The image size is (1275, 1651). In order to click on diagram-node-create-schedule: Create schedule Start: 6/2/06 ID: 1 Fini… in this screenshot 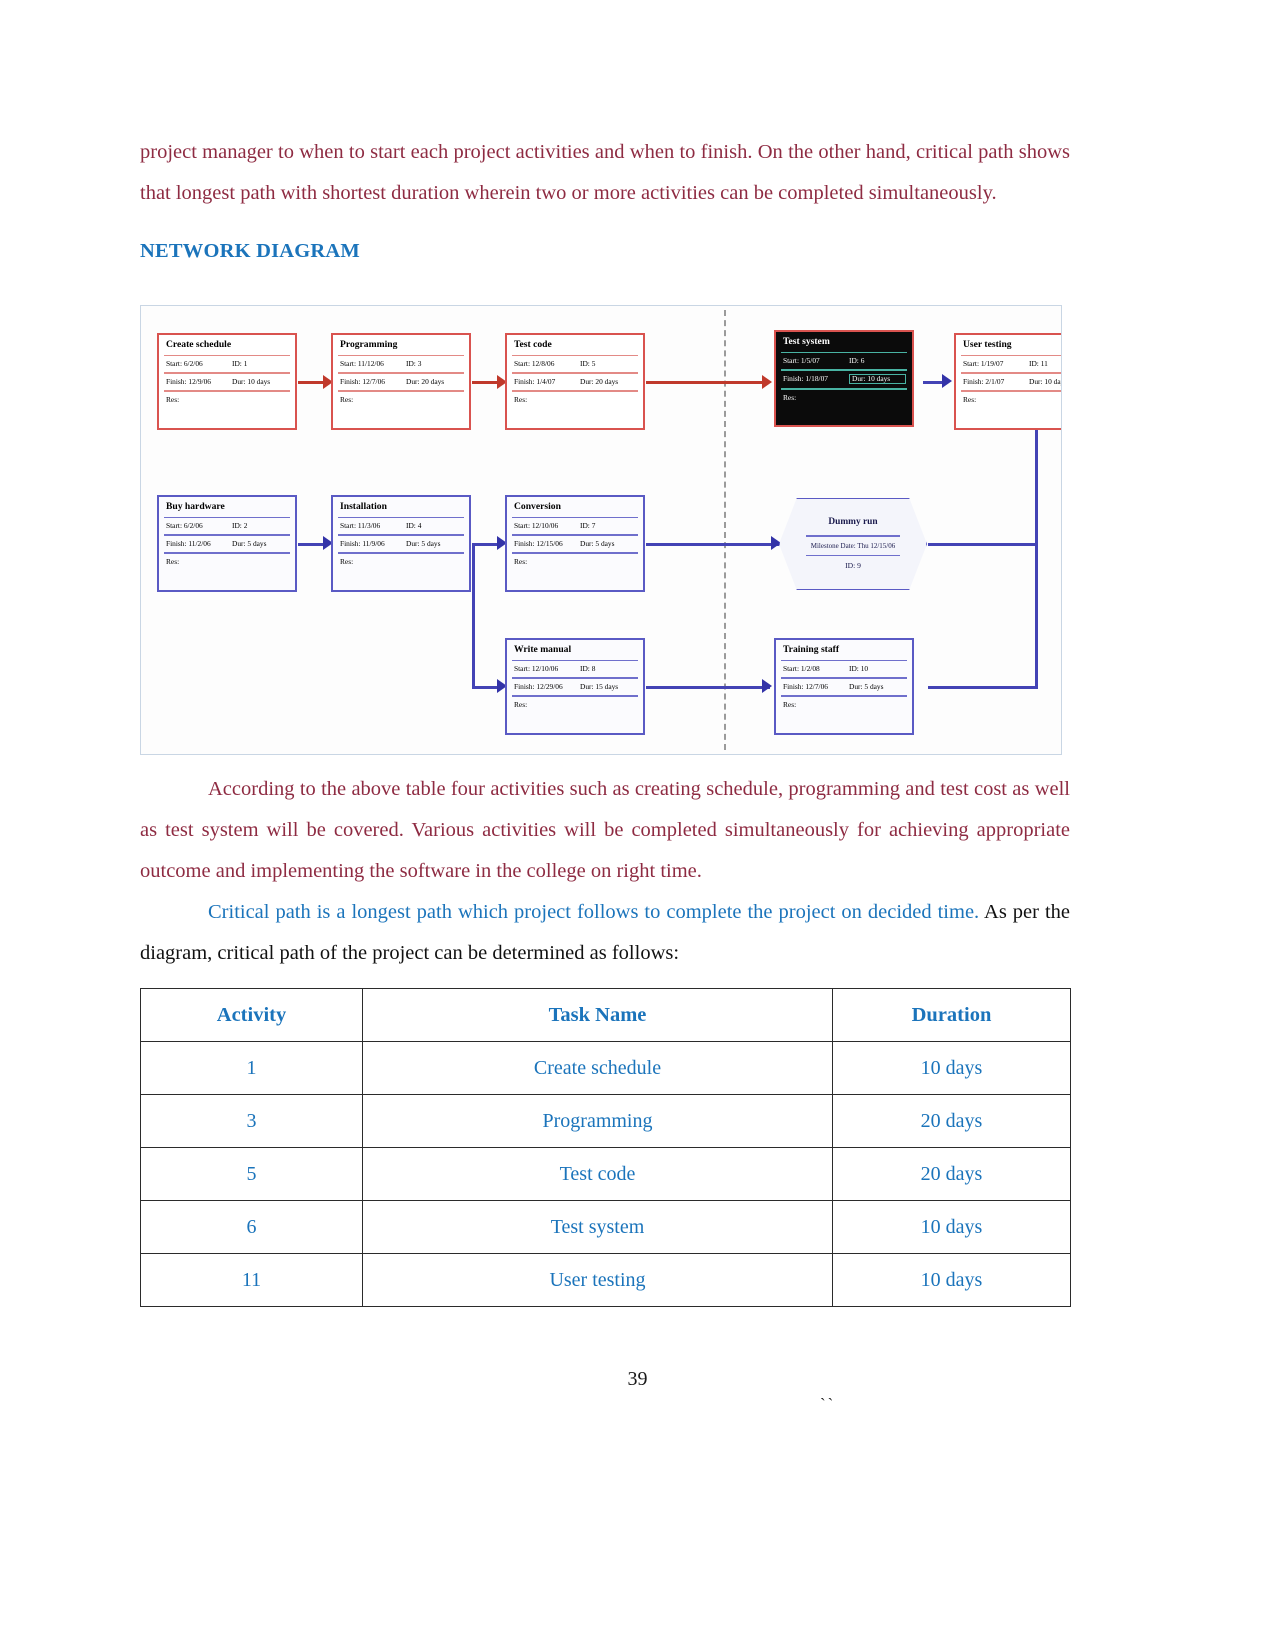, I will do `click(227, 381)`.